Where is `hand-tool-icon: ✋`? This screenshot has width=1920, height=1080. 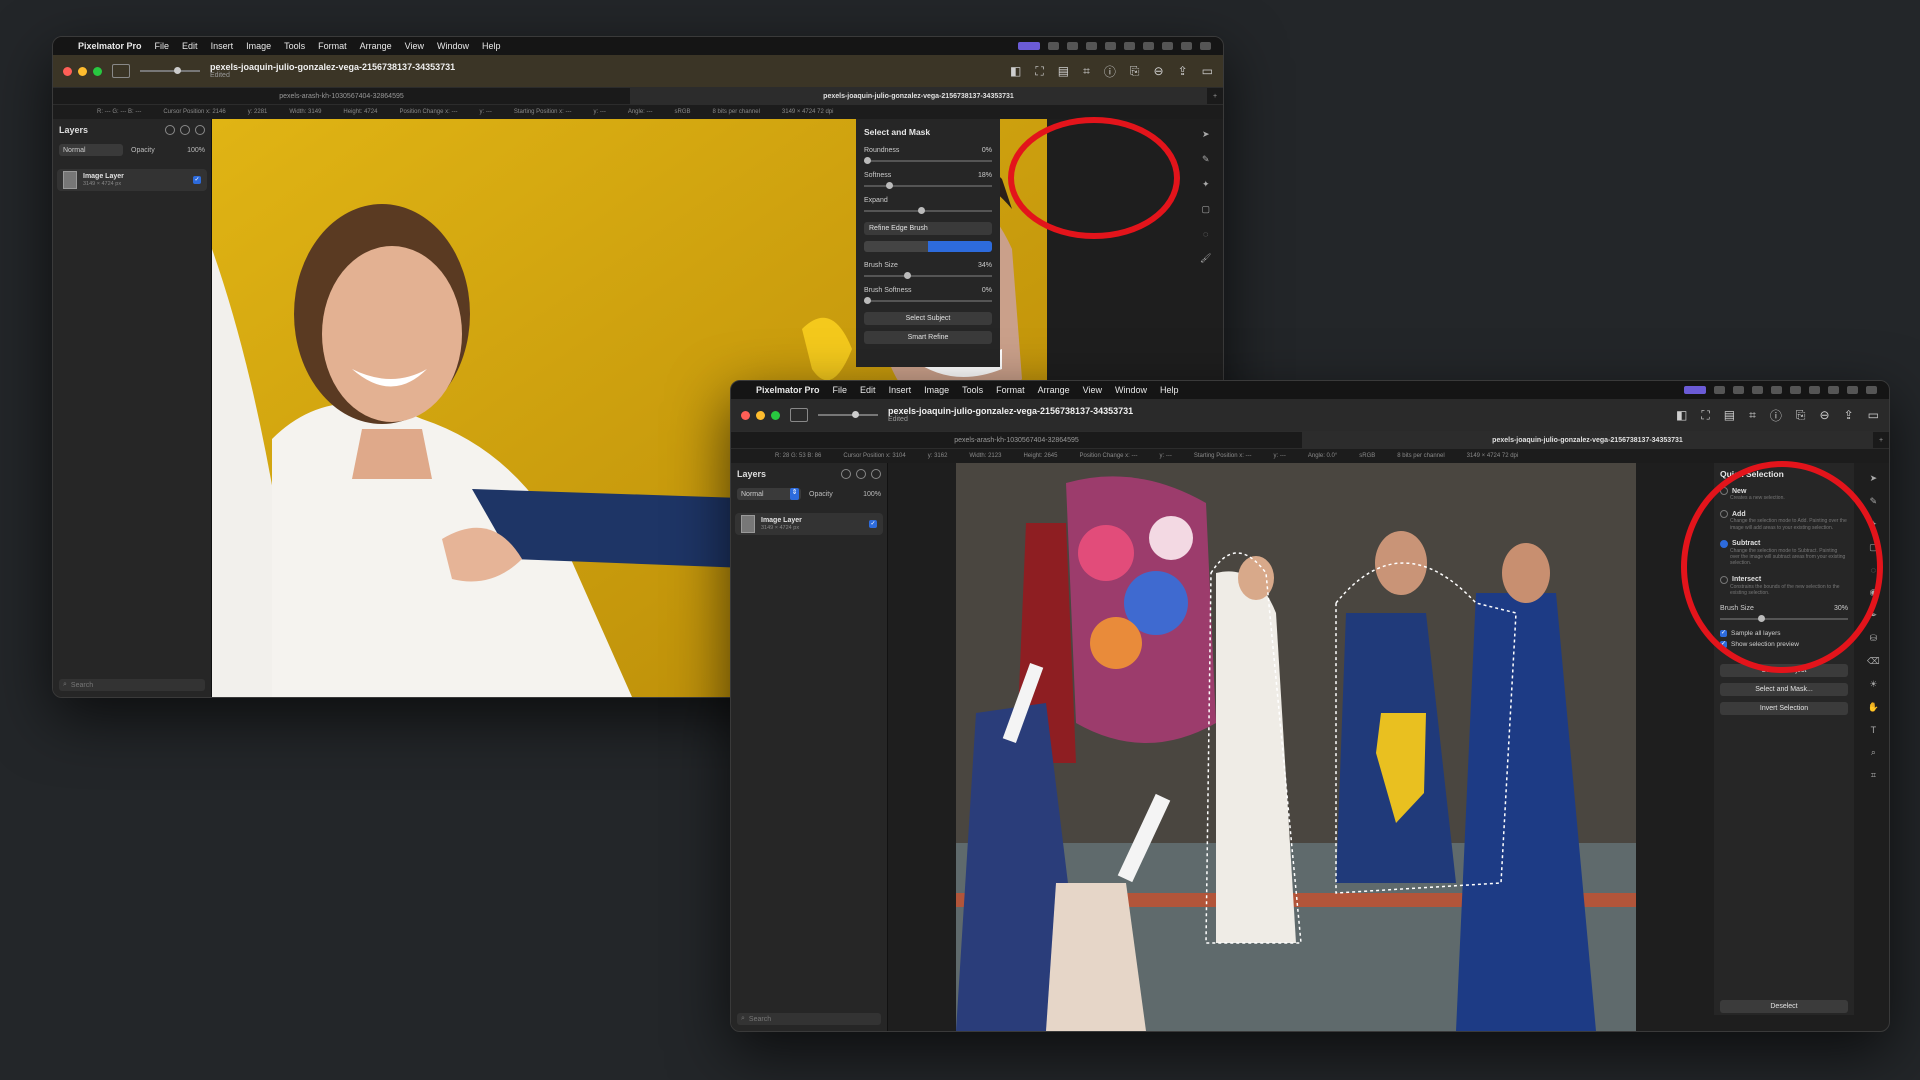
hand-tool-icon: ✋ is located at coordinates (1873, 707).